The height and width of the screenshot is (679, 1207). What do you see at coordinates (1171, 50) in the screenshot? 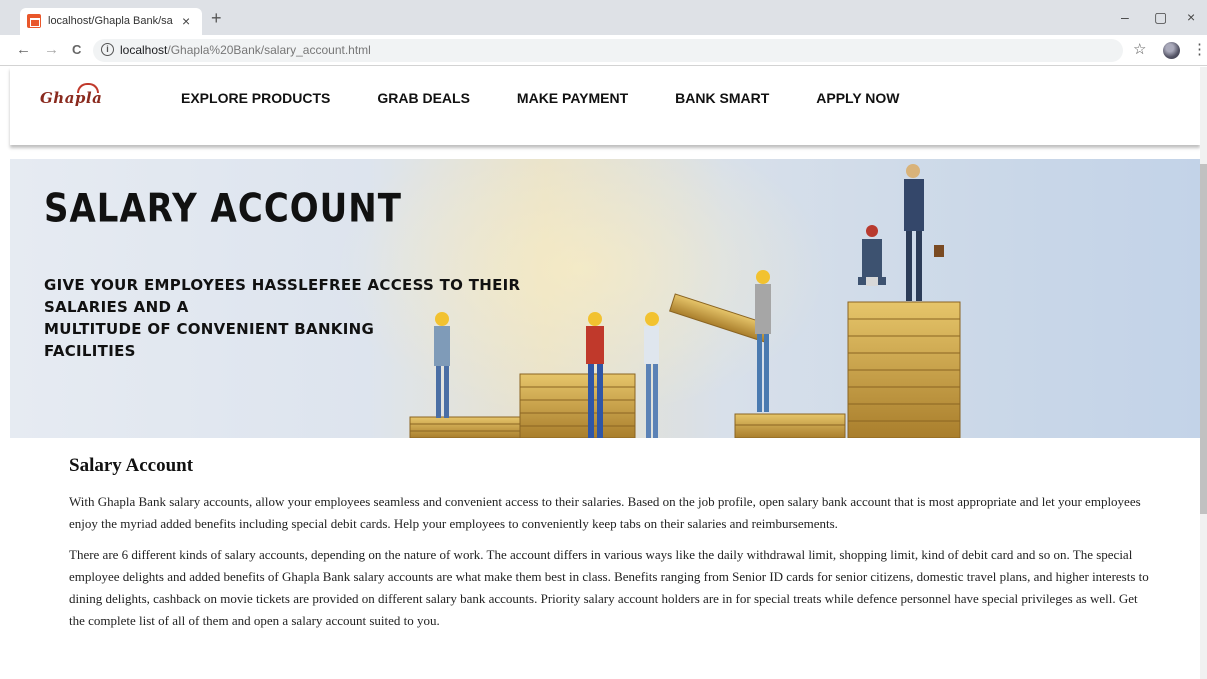
I see `profile-avatar-icon` at bounding box center [1171, 50].